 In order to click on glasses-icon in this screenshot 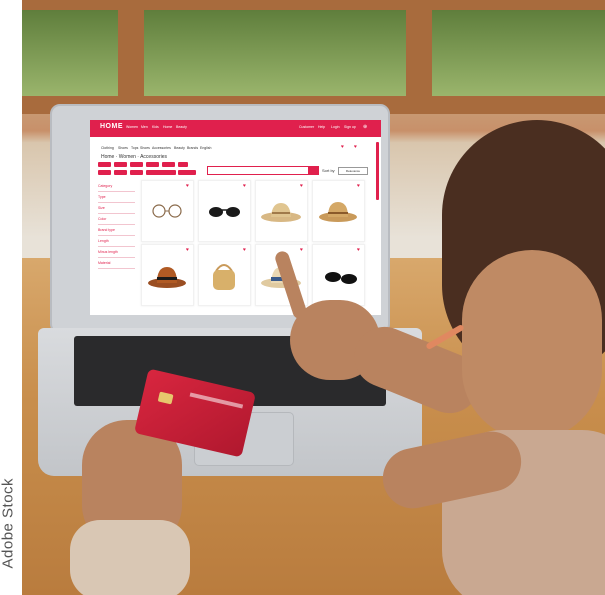, I will do `click(167, 211)`.